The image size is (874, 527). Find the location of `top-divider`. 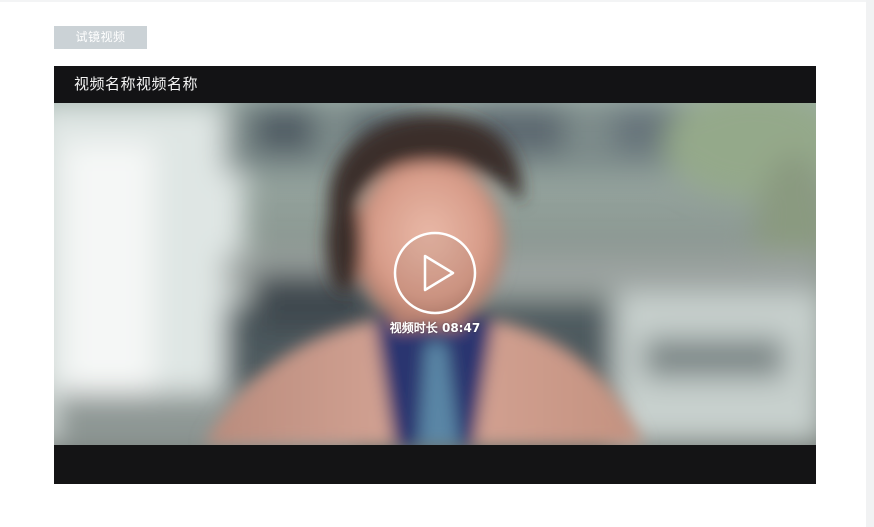

top-divider is located at coordinates (433, 1).